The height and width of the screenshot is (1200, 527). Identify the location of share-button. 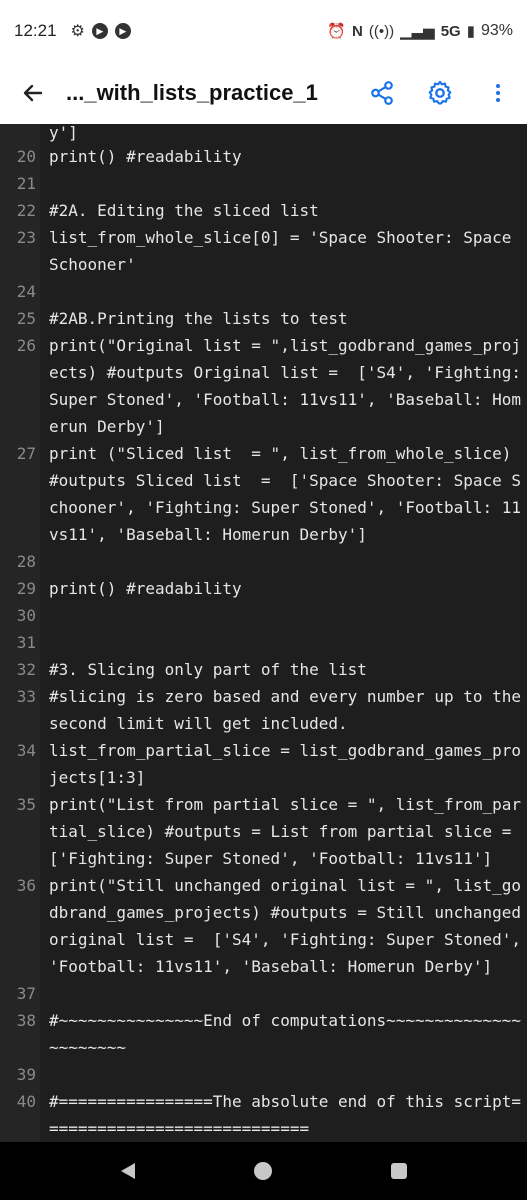
(382, 93).